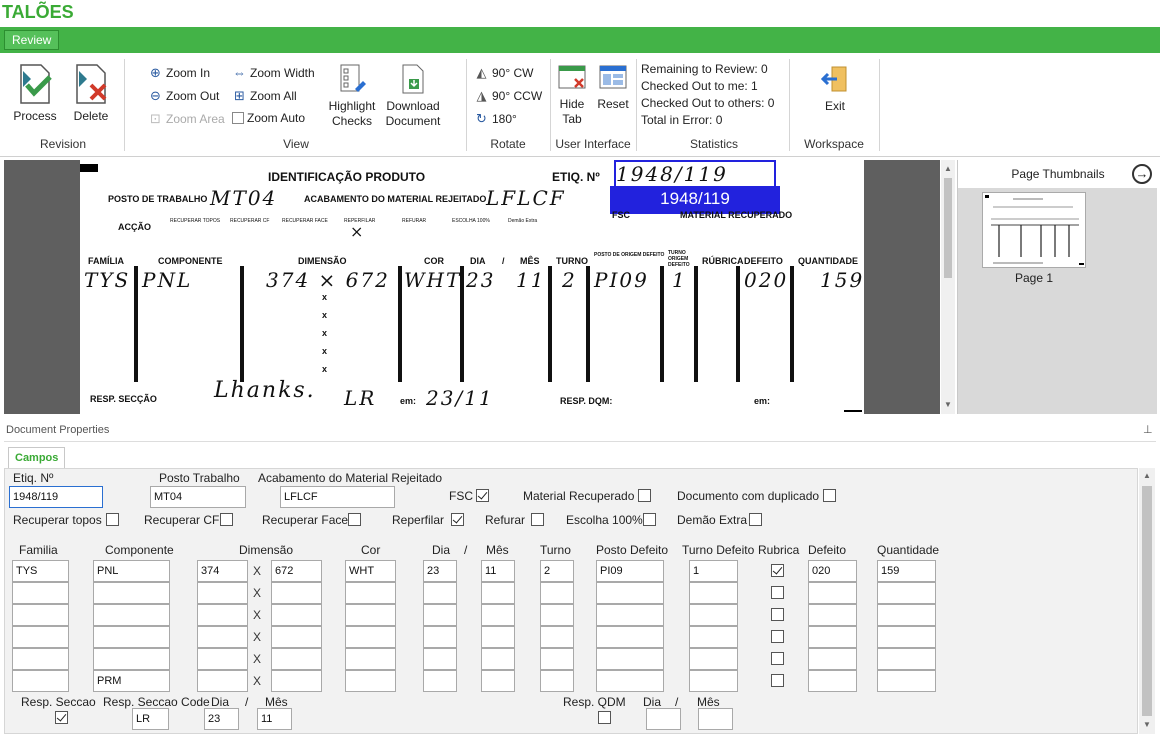  I want to click on zoom-out-button: ⊖ Zoom Out, so click(183, 95).